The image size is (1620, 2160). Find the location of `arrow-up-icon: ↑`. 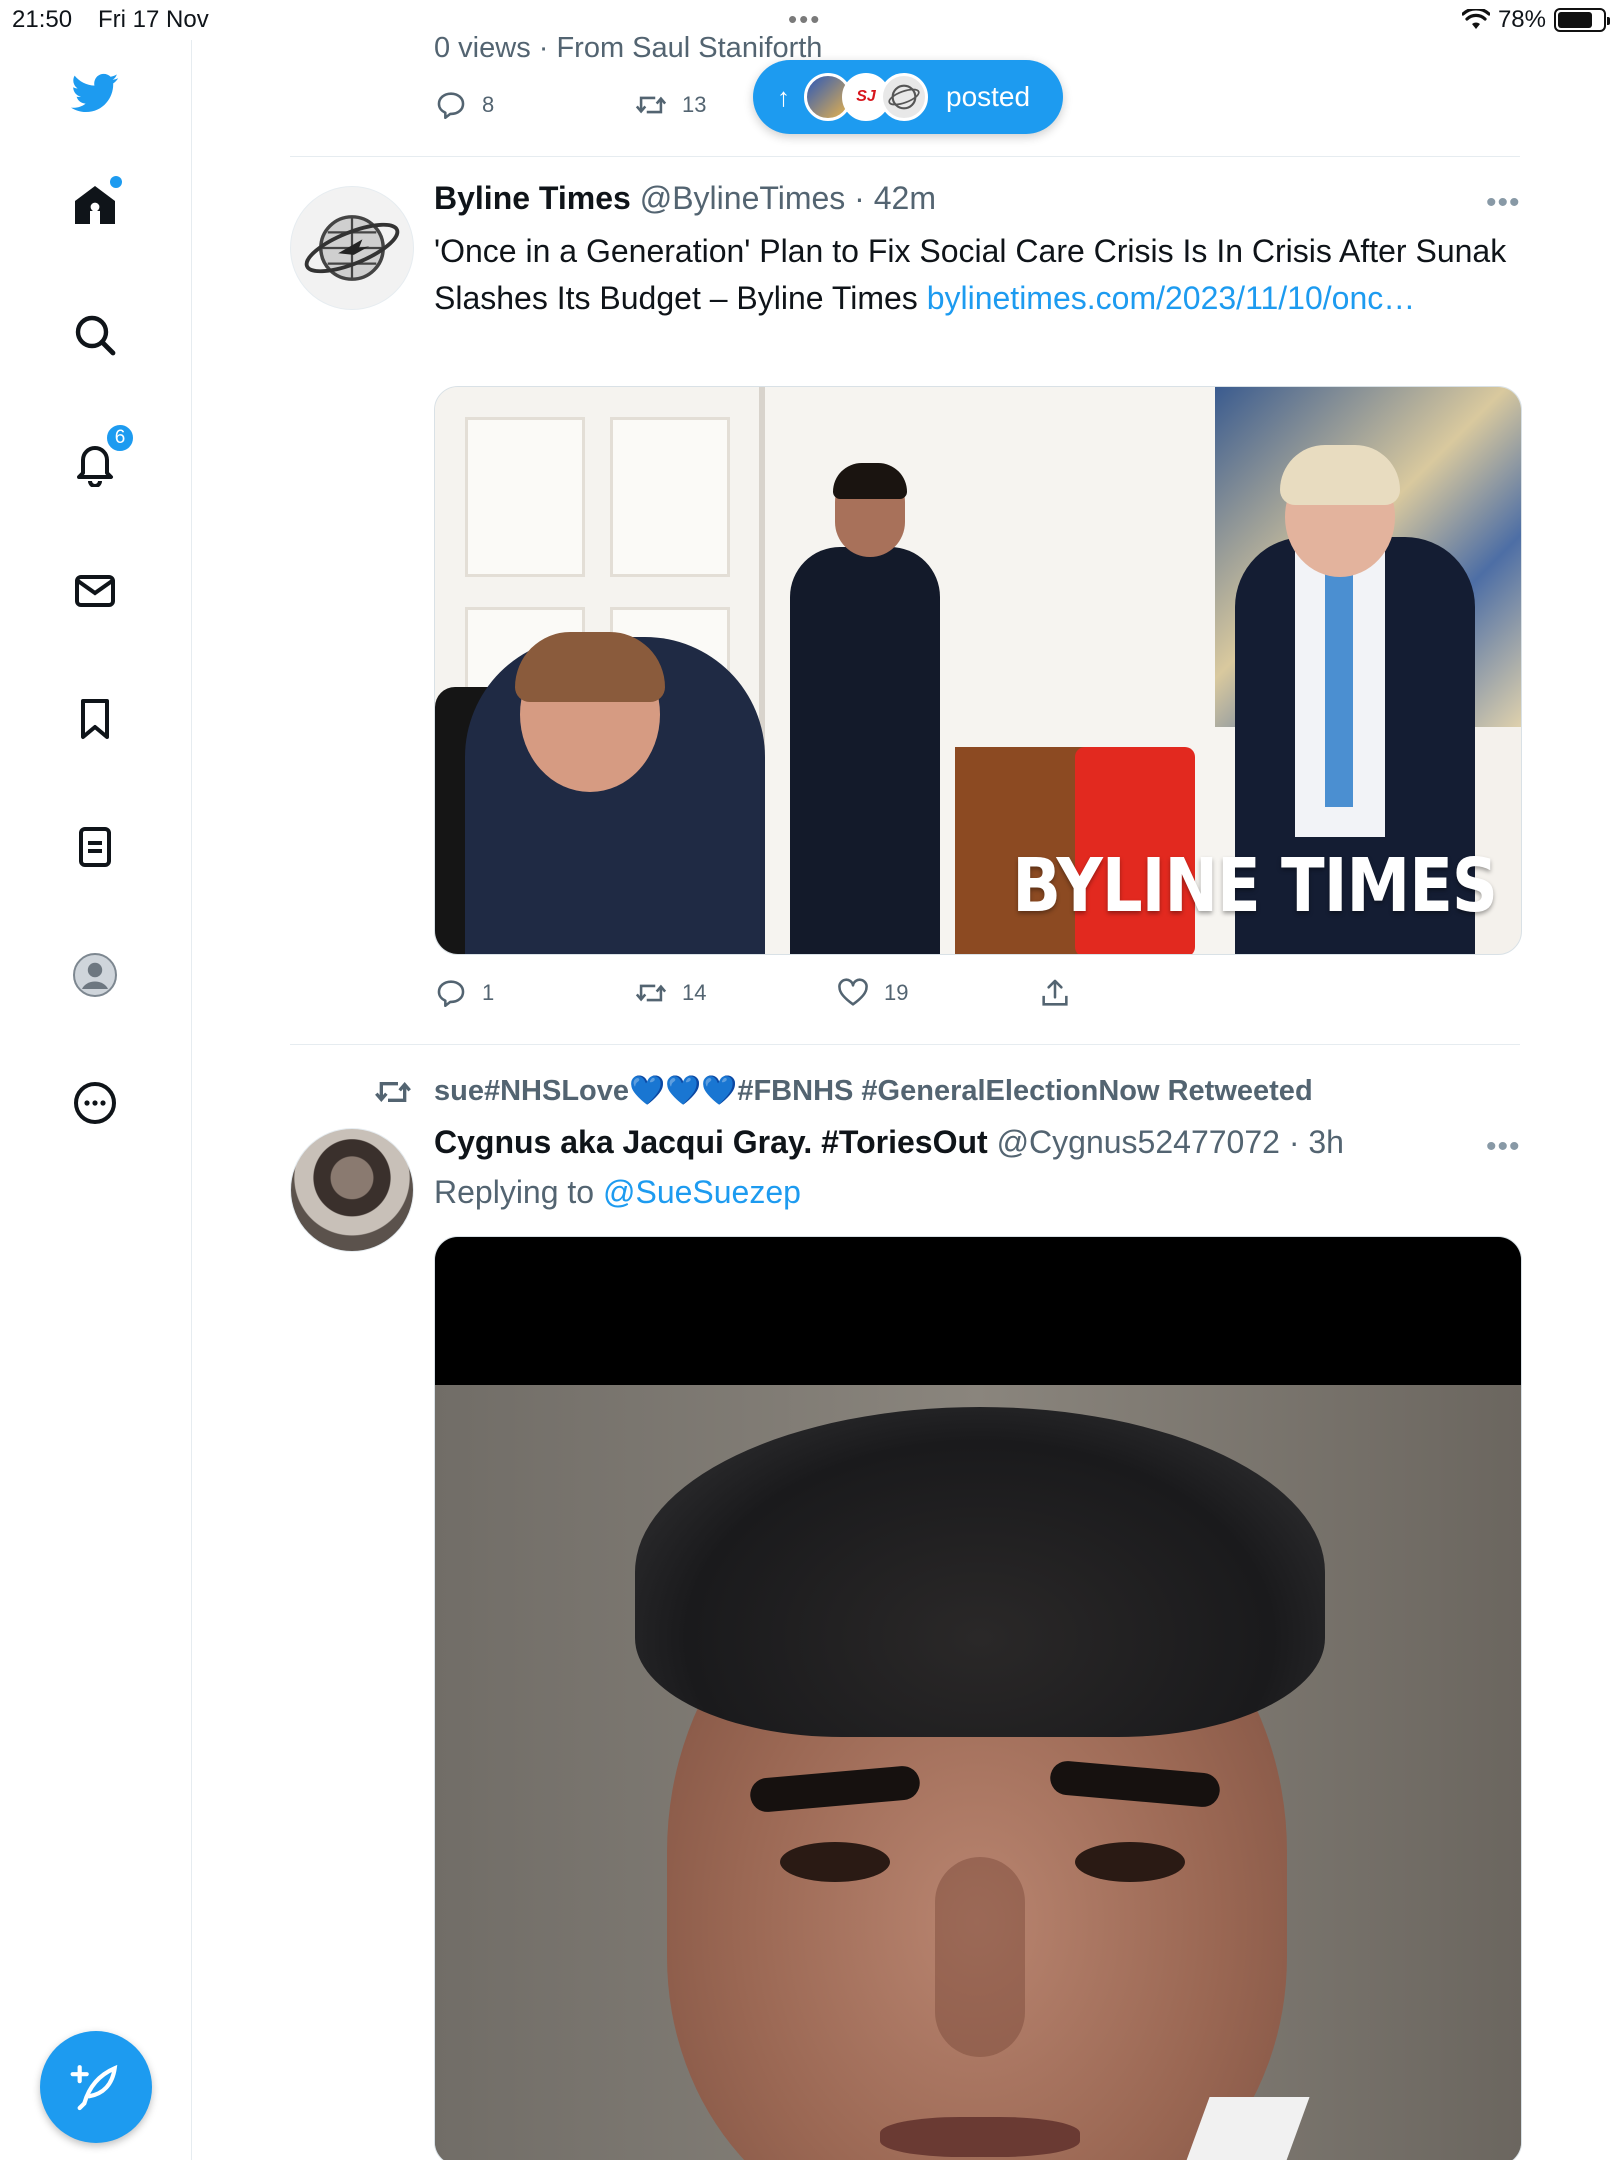

arrow-up-icon: ↑ is located at coordinates (783, 96).